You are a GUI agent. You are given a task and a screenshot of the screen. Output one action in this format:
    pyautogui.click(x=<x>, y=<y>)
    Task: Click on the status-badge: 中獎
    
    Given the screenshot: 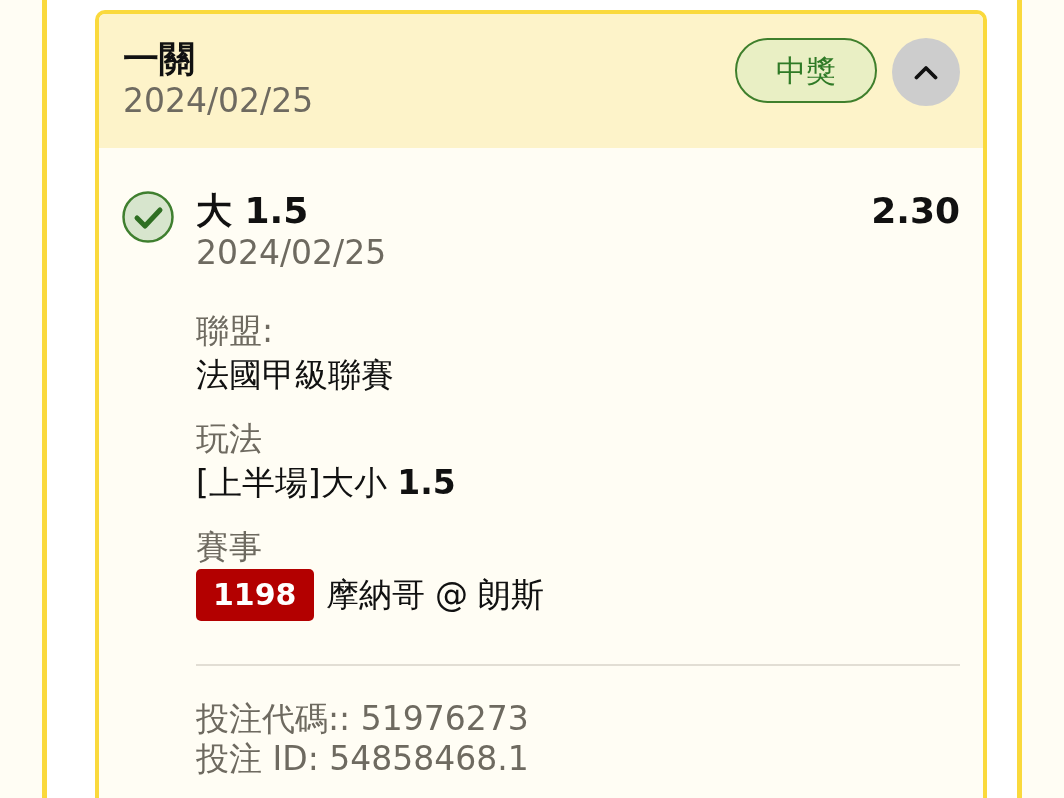 What is the action you would take?
    pyautogui.click(x=806, y=70)
    